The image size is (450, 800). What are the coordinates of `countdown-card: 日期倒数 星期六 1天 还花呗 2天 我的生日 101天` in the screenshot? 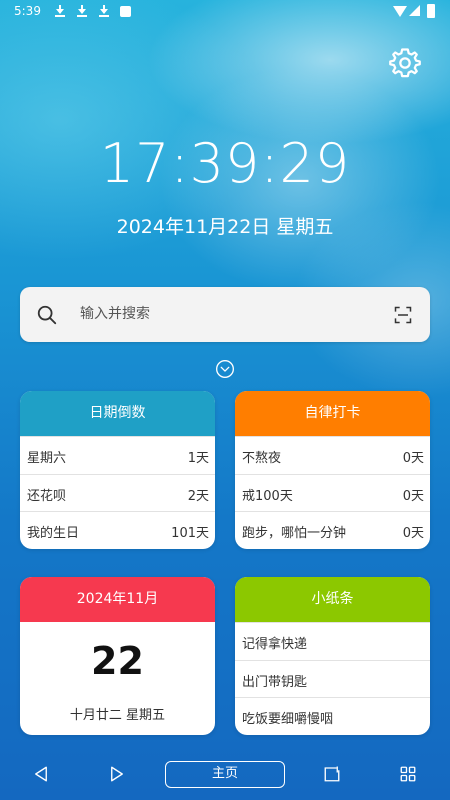 It's located at (117, 470).